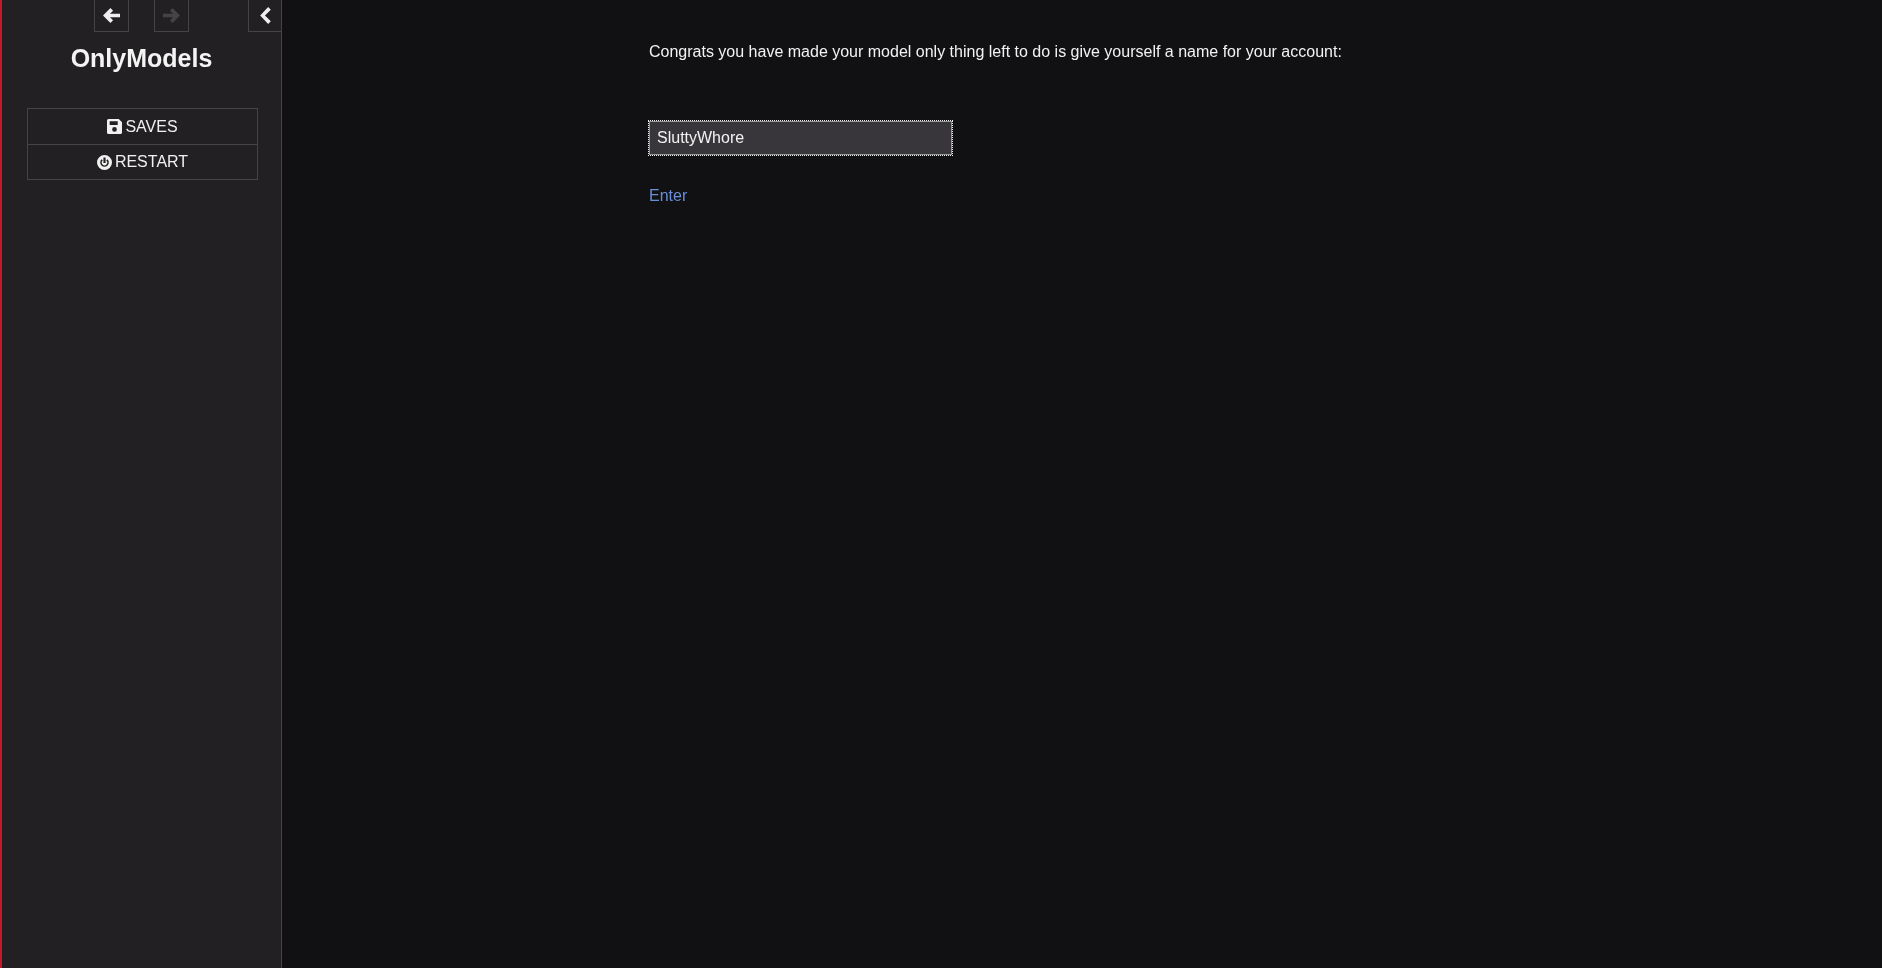  I want to click on collapse-sidebar-button, so click(264, 16).